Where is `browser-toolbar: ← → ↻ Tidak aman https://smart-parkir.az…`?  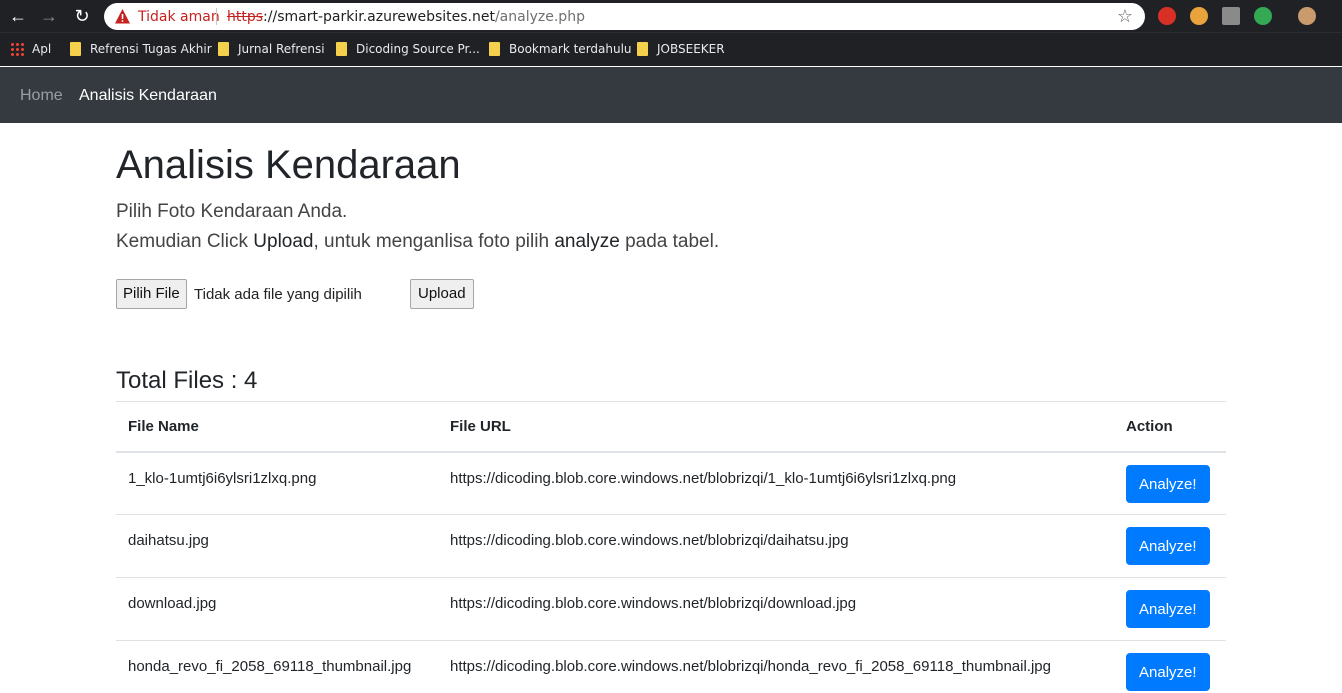
browser-toolbar: ← → ↻ Tidak aman https://smart-parkir.az… is located at coordinates (671, 16).